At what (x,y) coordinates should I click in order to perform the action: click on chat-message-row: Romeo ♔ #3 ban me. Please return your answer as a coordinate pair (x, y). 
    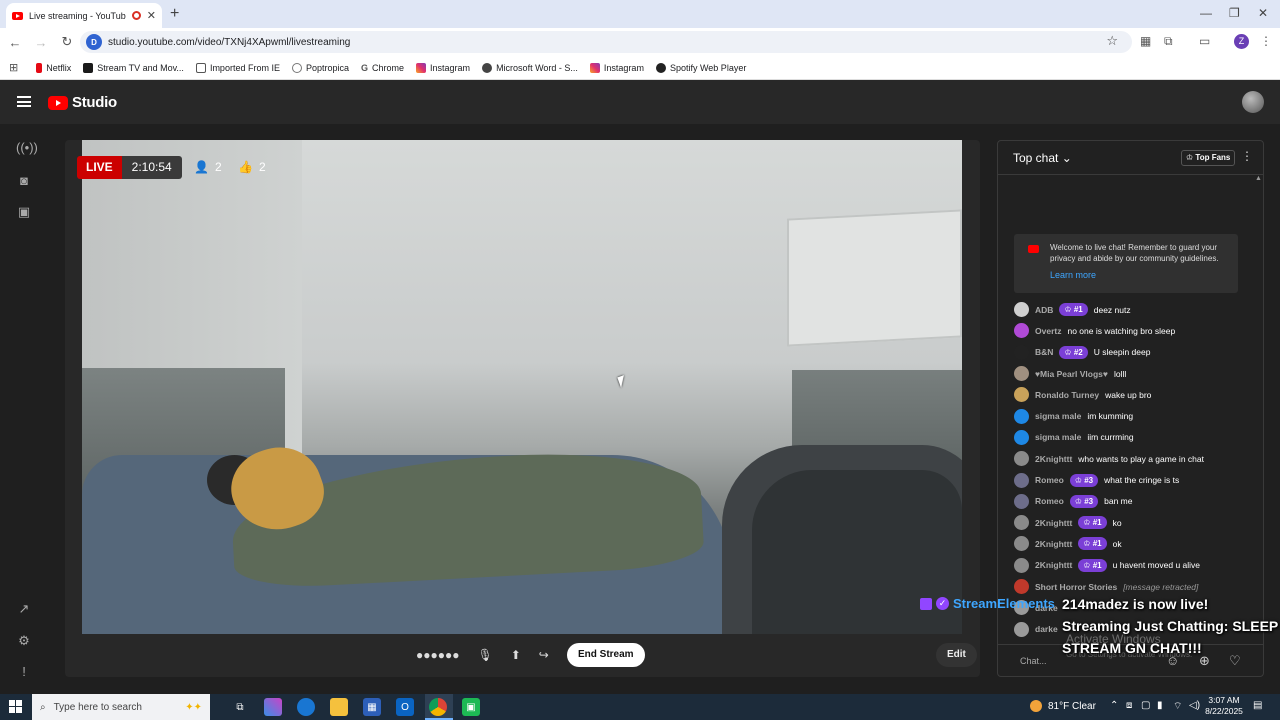
    Looking at the image, I should click on (1136, 501).